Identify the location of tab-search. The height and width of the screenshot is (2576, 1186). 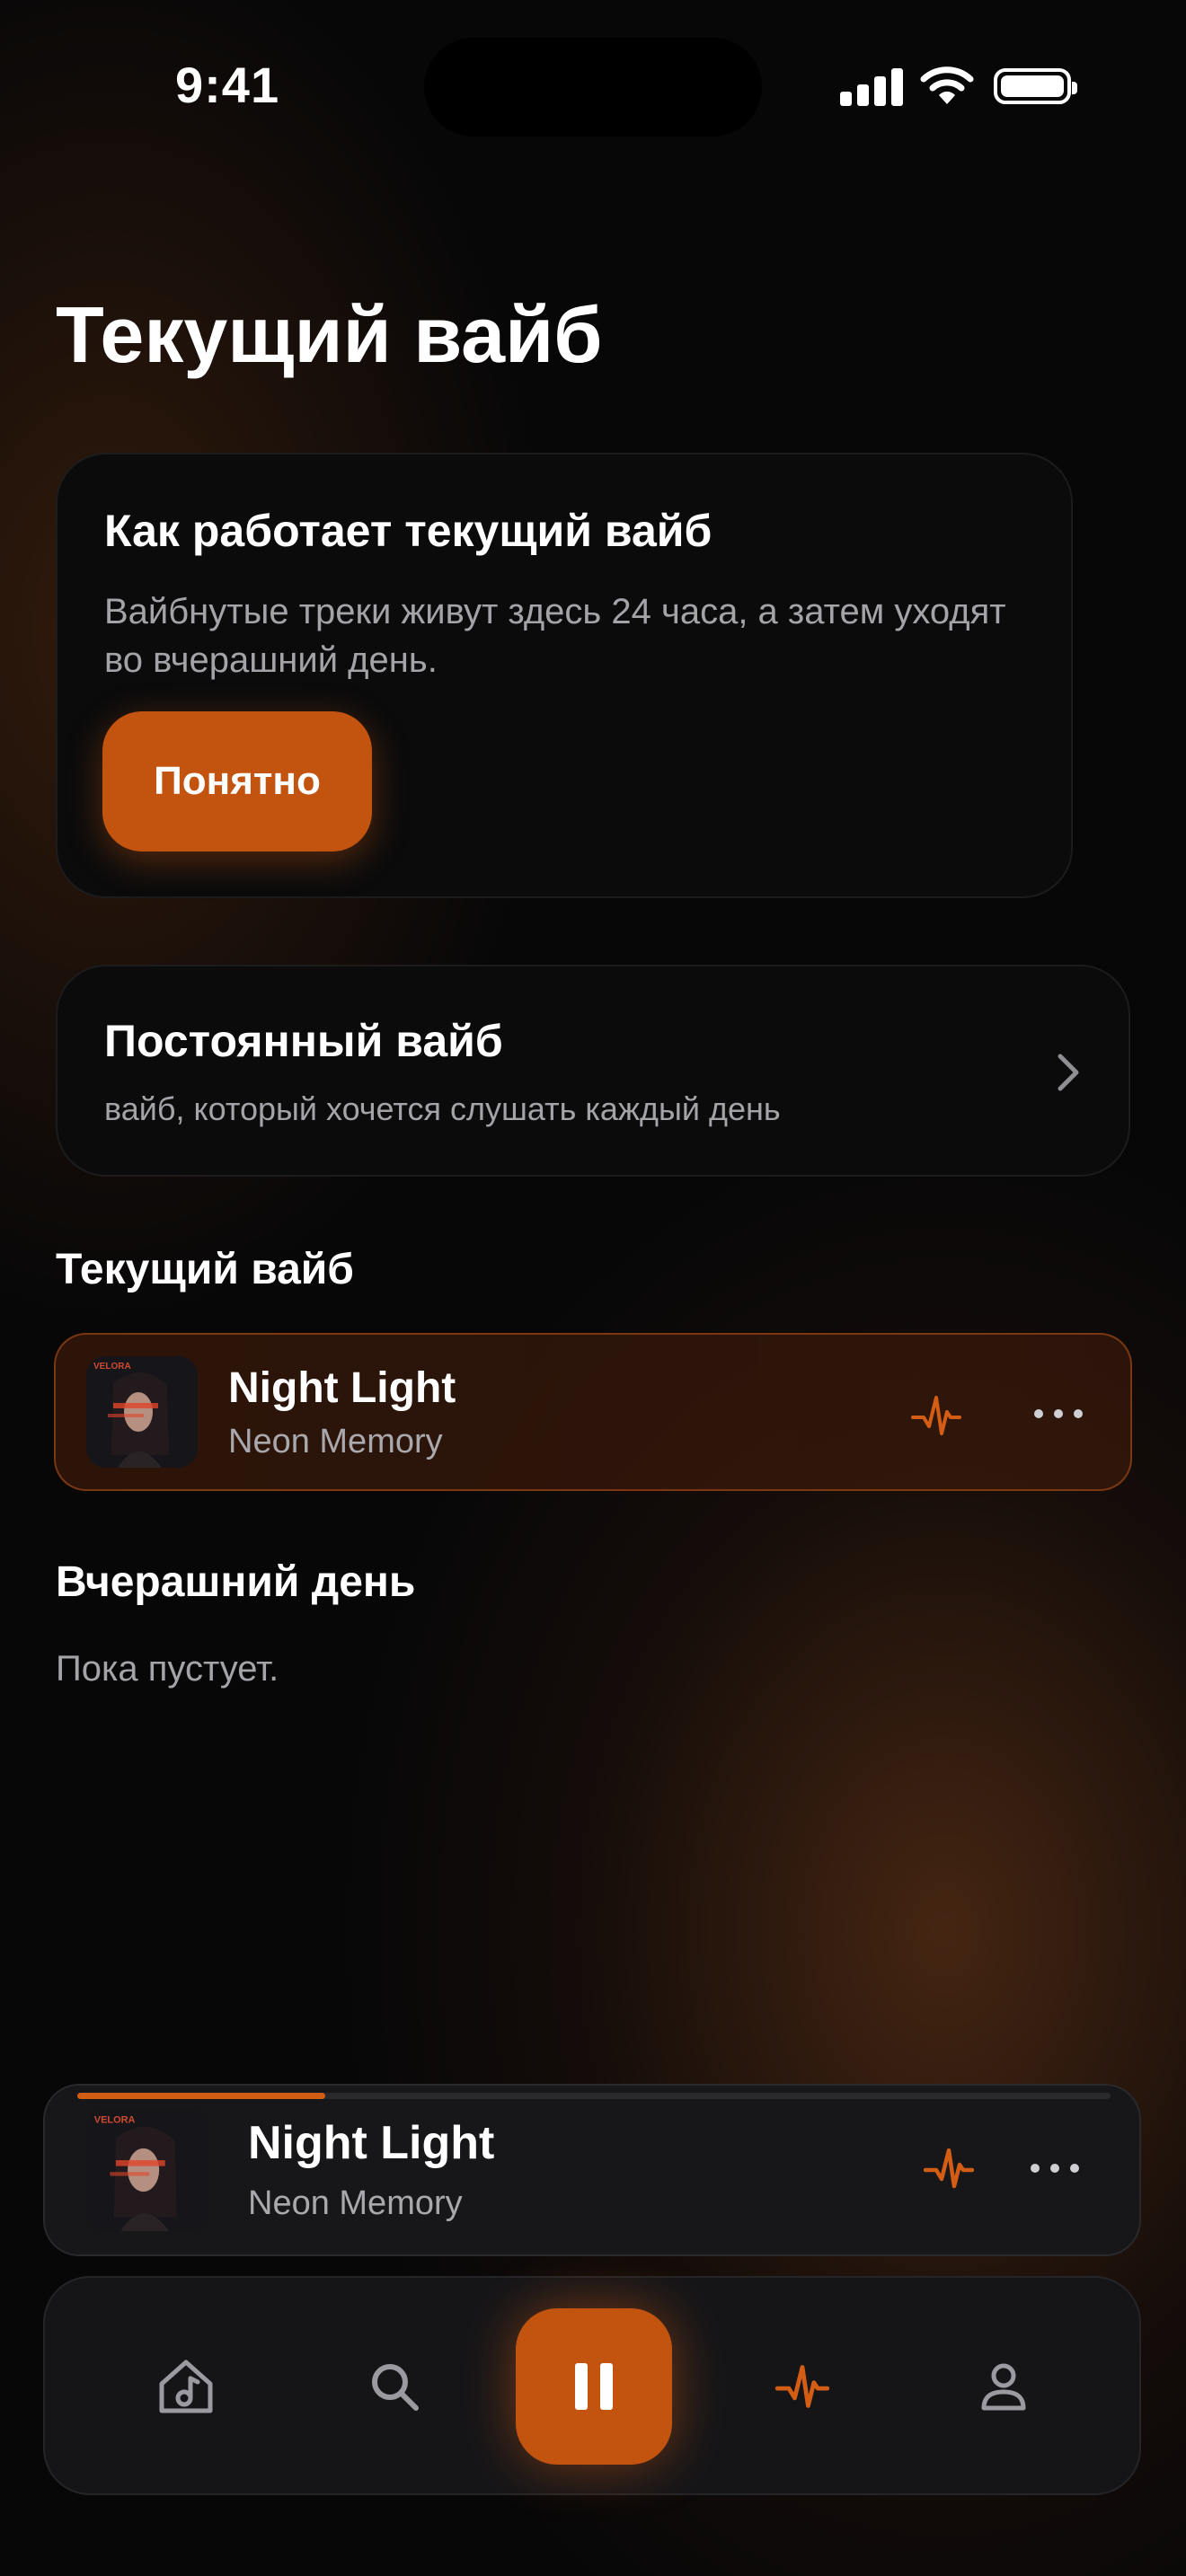
(394, 2386).